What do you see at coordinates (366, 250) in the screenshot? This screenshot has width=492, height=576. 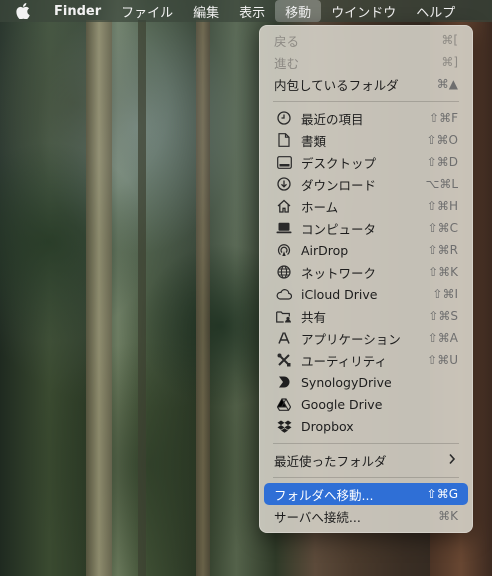 I see `menu-item-airdrop: AirDrop ⇧⌘R` at bounding box center [366, 250].